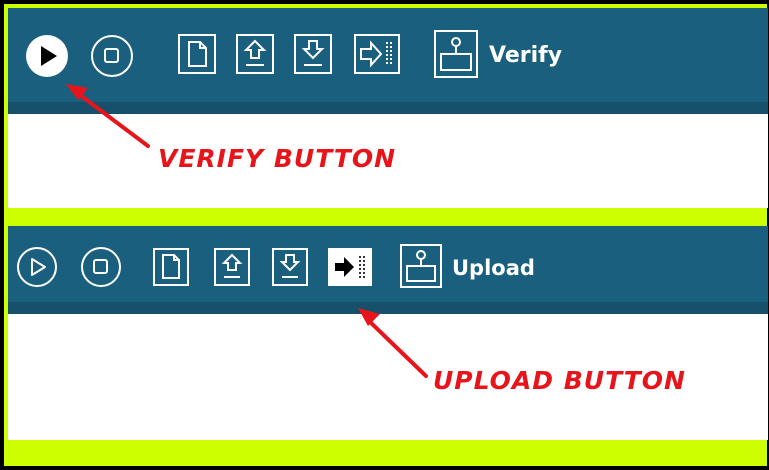  Describe the element at coordinates (559, 380) in the screenshot. I see `annotation-label: Upload Button` at that location.